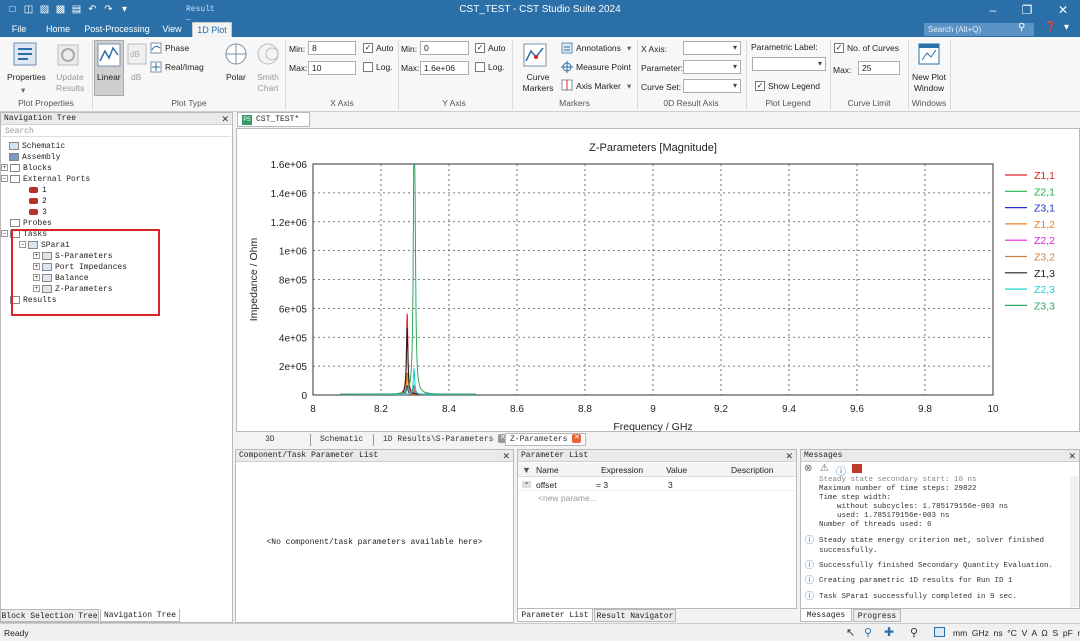 The width and height of the screenshot is (1080, 641). I want to click on project-icon: PS, so click(247, 120).